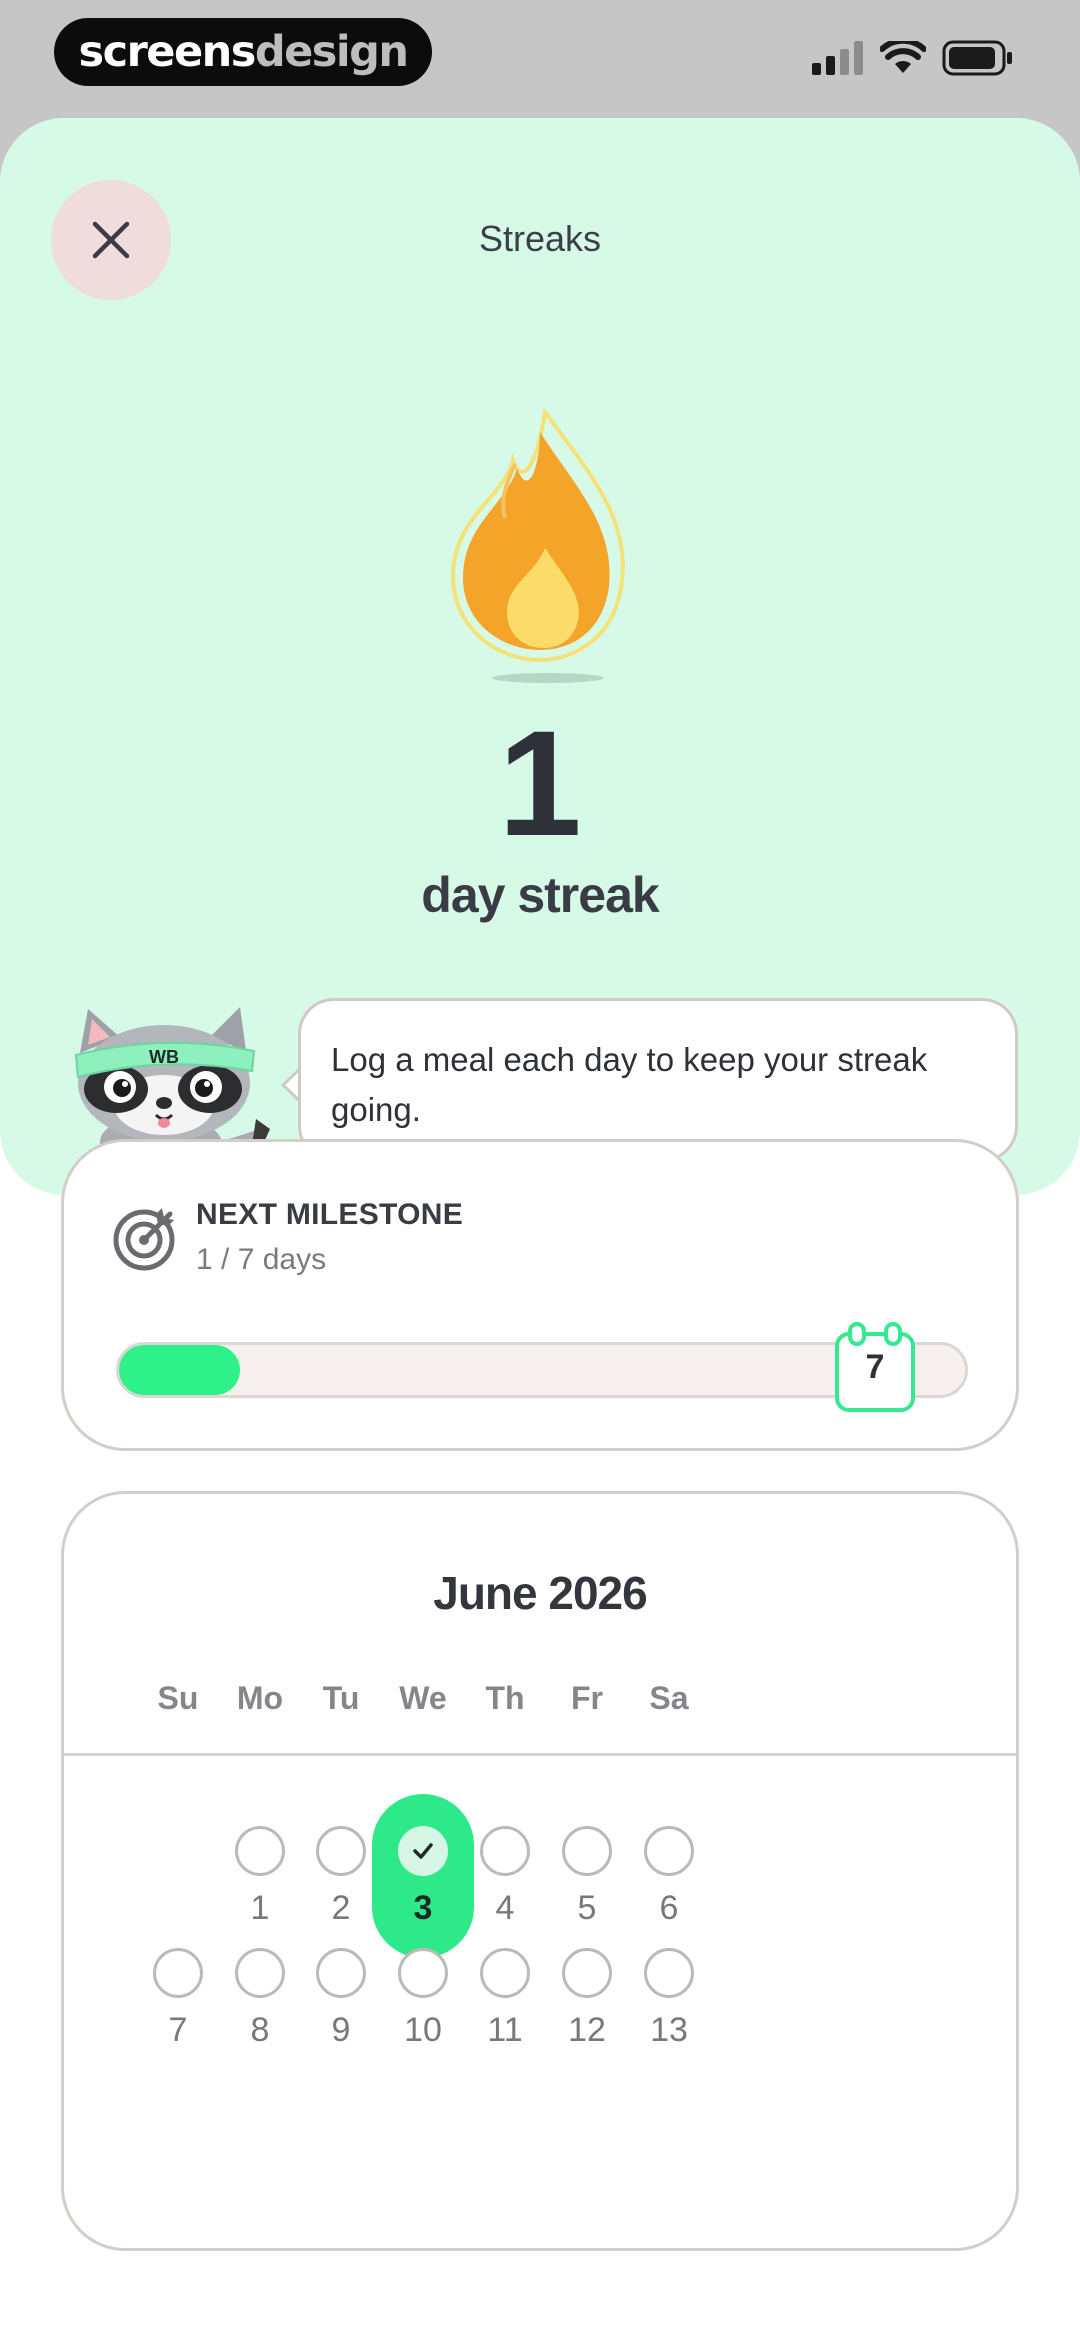 This screenshot has width=1080, height=2335. What do you see at coordinates (144, 1239) in the screenshot?
I see `target-icon` at bounding box center [144, 1239].